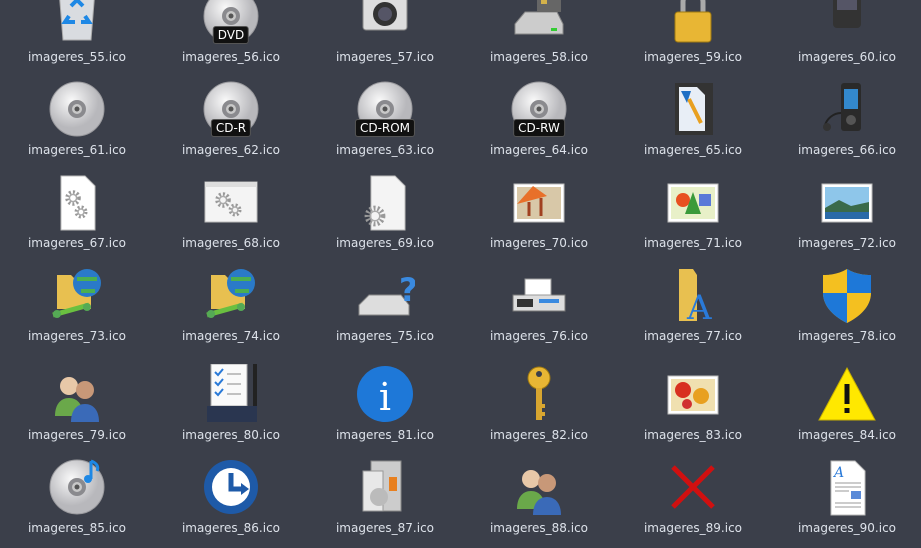  What do you see at coordinates (385, 528) in the screenshot?
I see `file-name: imageres_87.ico` at bounding box center [385, 528].